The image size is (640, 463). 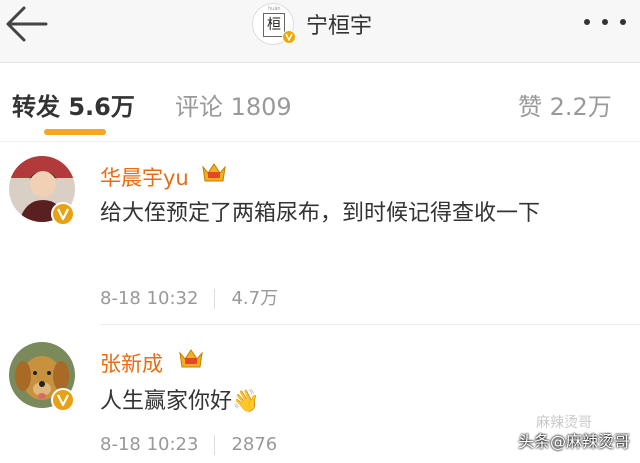 I want to click on timestamp: 8-18 10:32, so click(x=149, y=298).